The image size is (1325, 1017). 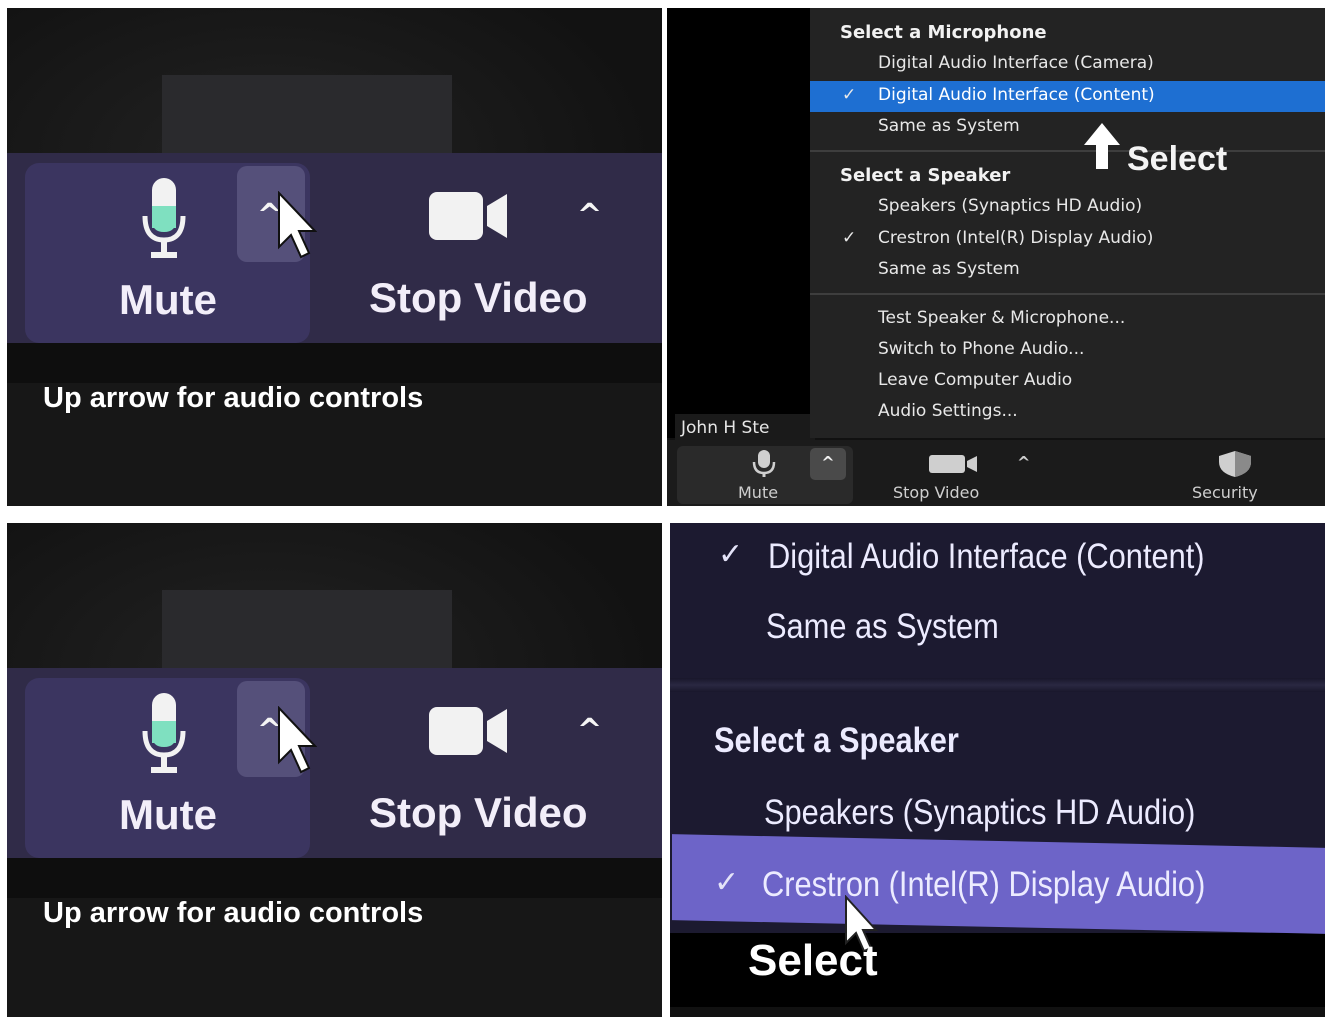 What do you see at coordinates (1235, 464) in the screenshot?
I see `shield-icon` at bounding box center [1235, 464].